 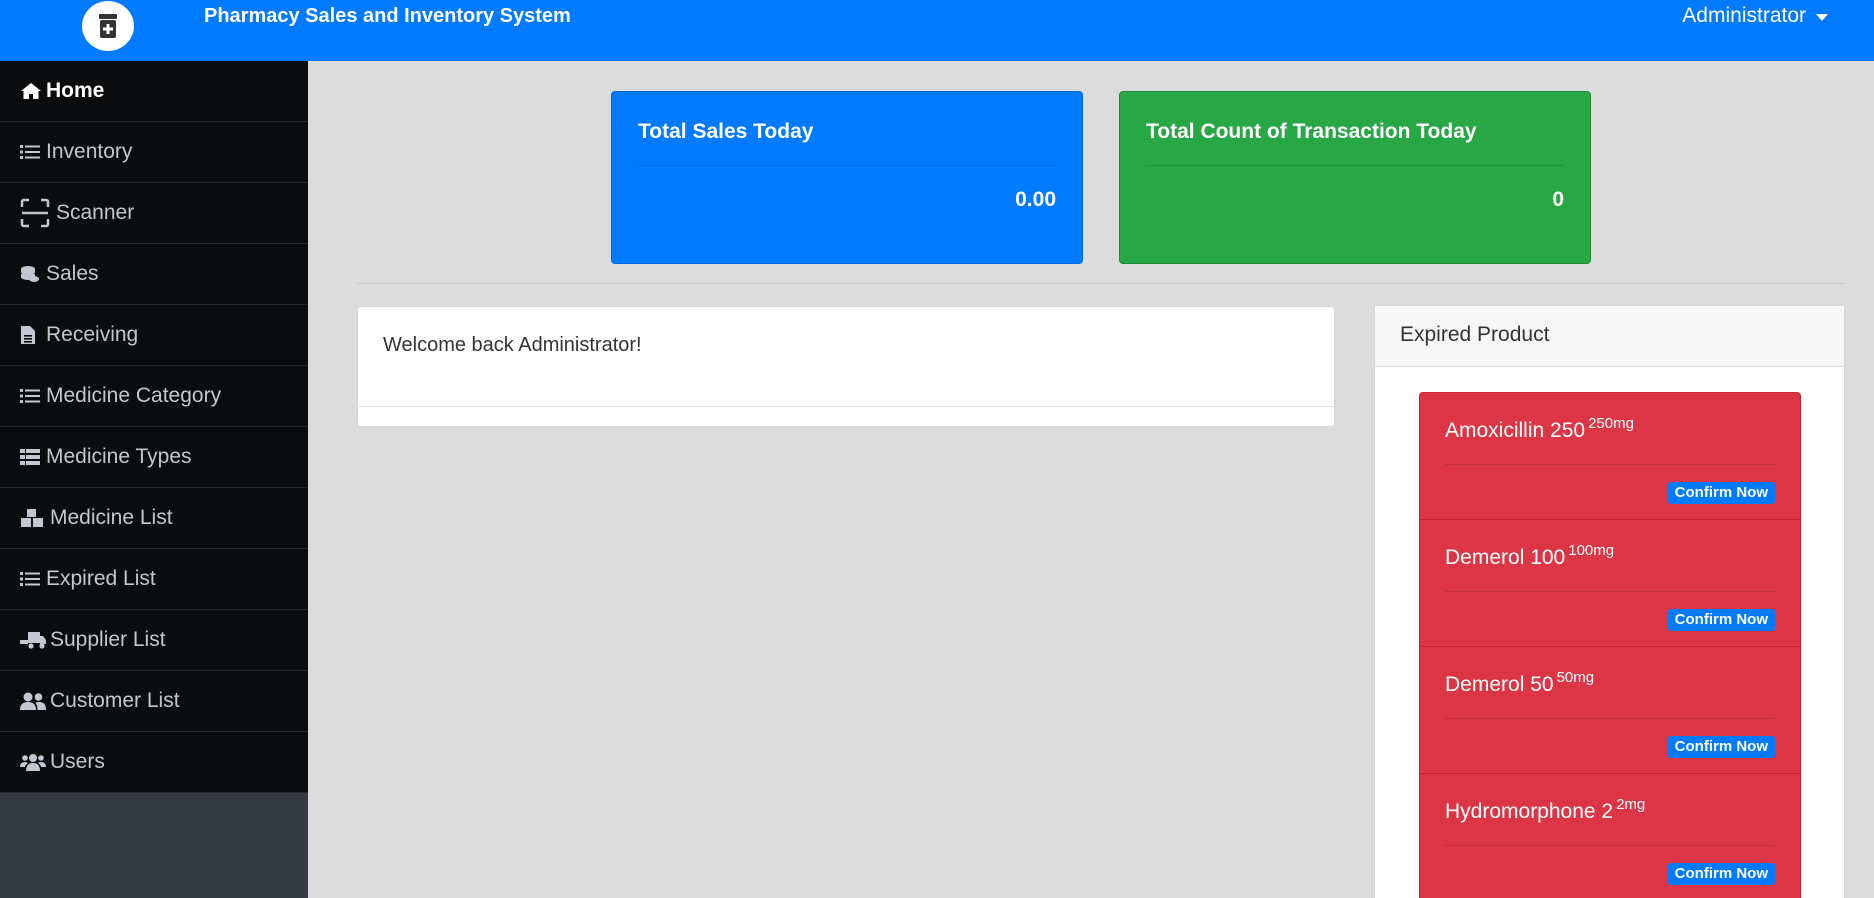 I want to click on users-icon, so click(x=33, y=762).